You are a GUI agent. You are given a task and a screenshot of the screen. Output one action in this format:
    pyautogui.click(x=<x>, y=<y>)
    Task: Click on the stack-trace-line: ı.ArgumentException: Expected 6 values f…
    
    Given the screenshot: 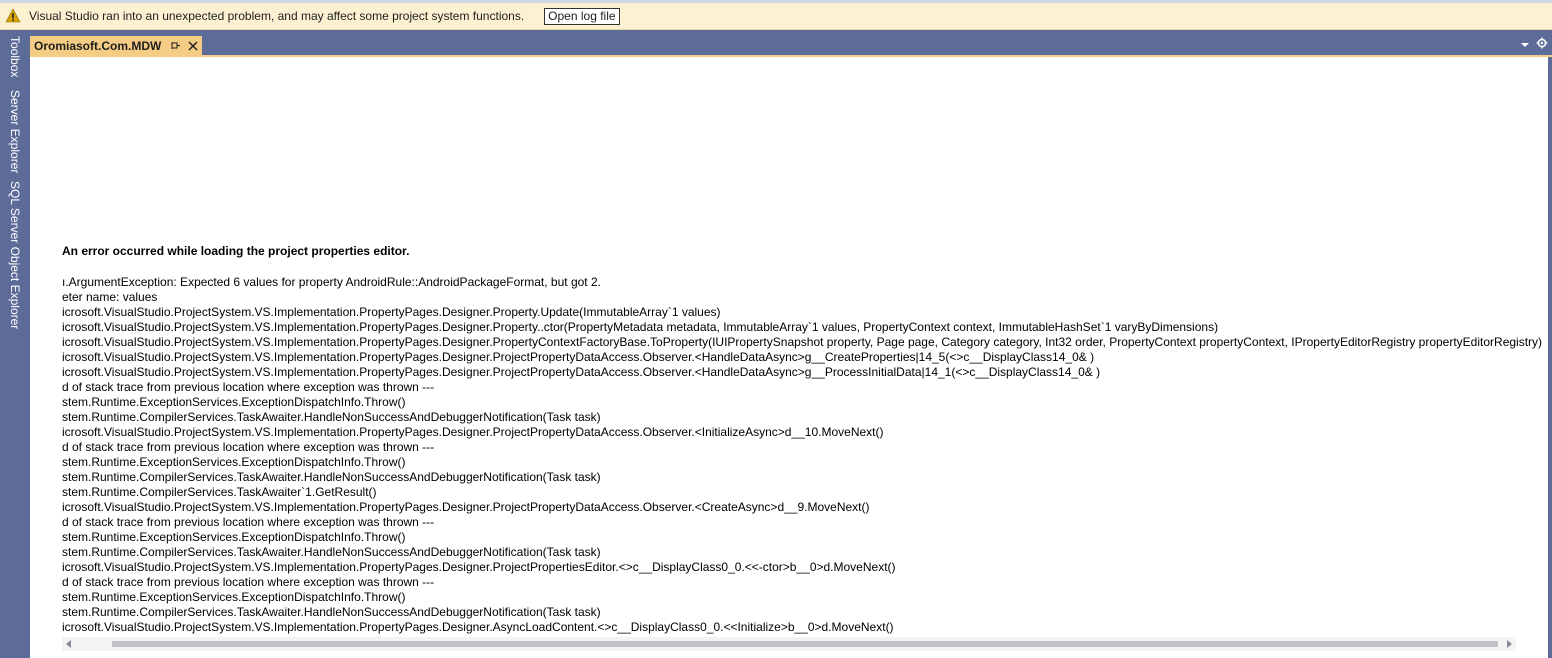 What is the action you would take?
    pyautogui.click(x=331, y=282)
    